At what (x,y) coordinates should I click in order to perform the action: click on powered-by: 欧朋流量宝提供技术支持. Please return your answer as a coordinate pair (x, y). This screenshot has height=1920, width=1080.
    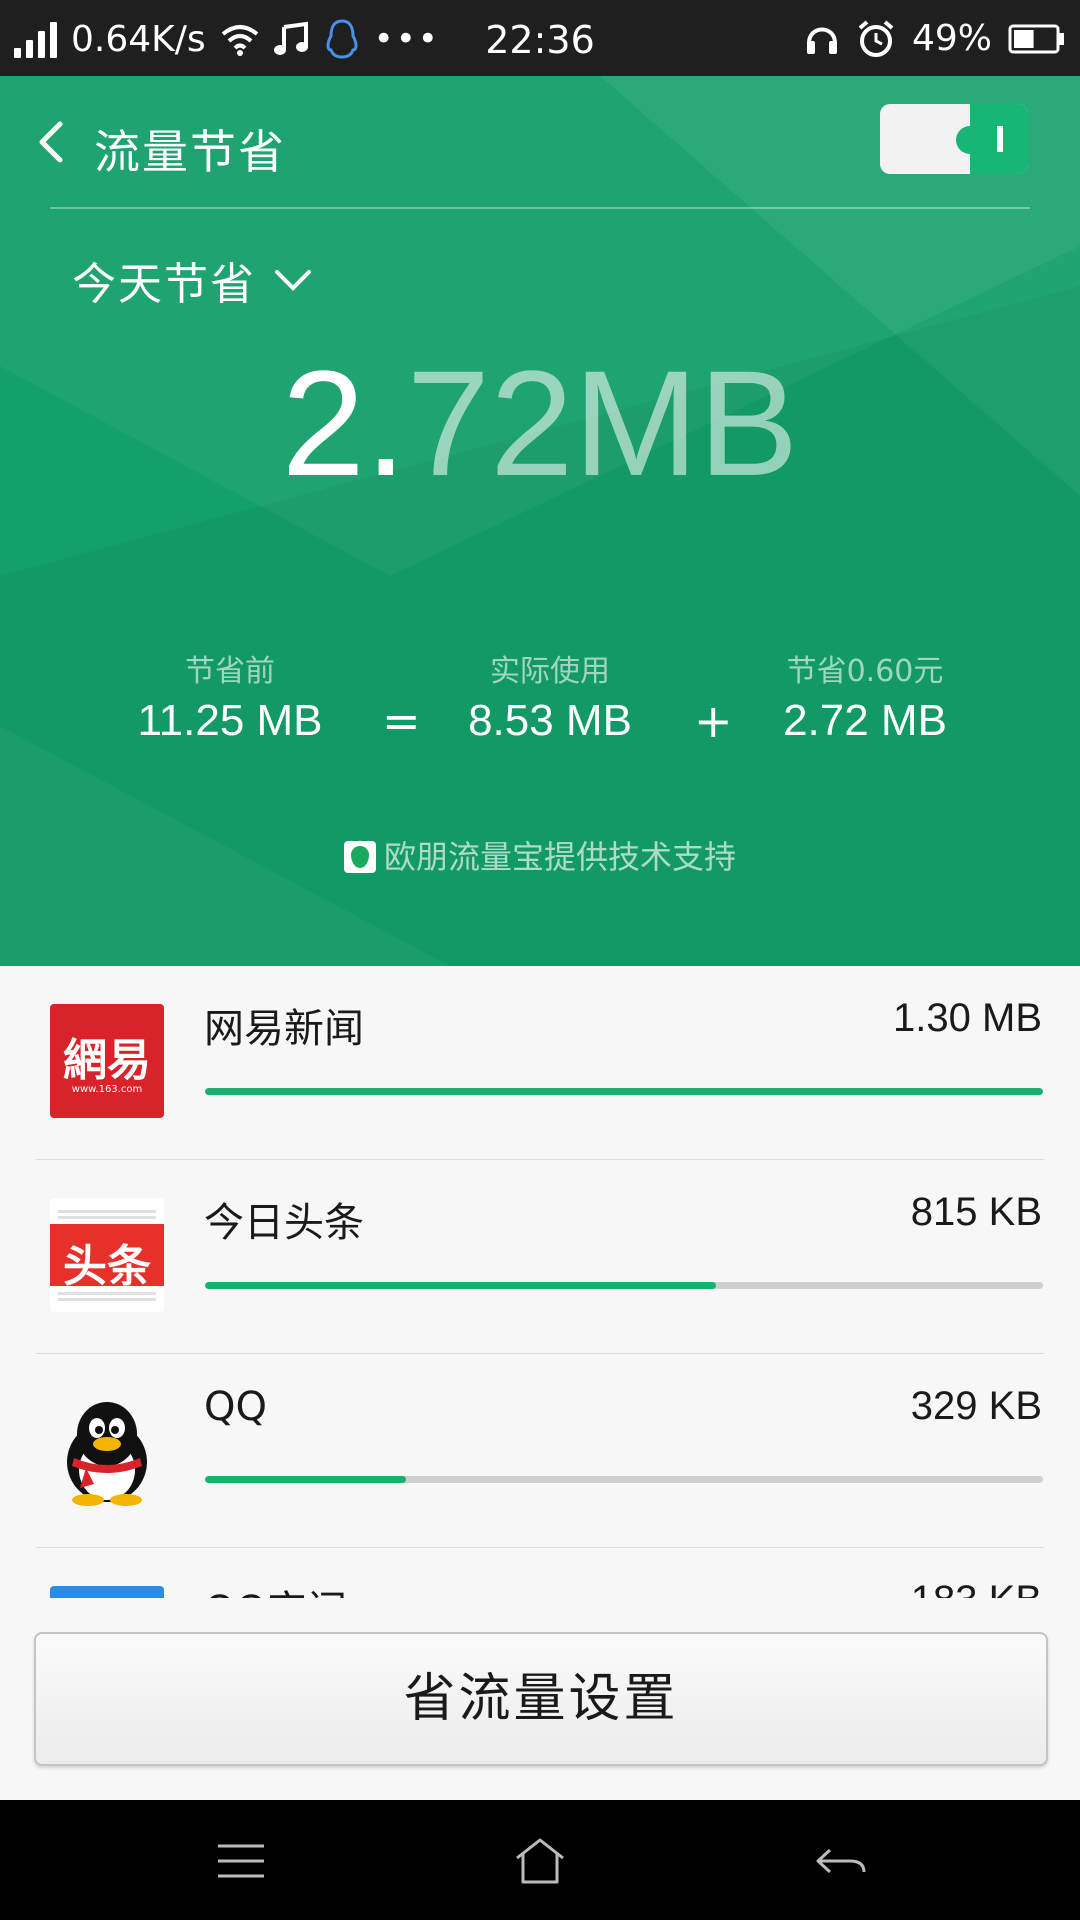
    Looking at the image, I should click on (540, 855).